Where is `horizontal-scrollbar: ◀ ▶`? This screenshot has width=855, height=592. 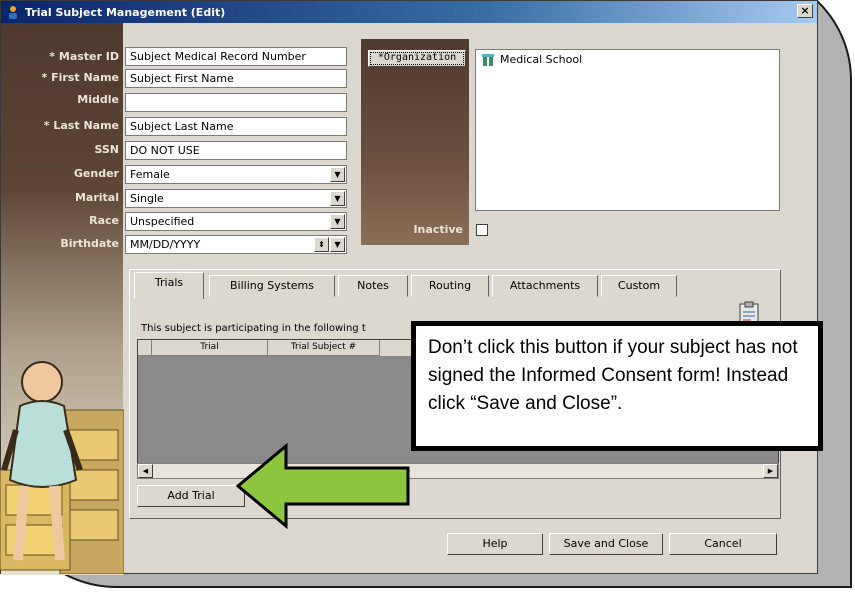 horizontal-scrollbar: ◀ ▶ is located at coordinates (458, 471).